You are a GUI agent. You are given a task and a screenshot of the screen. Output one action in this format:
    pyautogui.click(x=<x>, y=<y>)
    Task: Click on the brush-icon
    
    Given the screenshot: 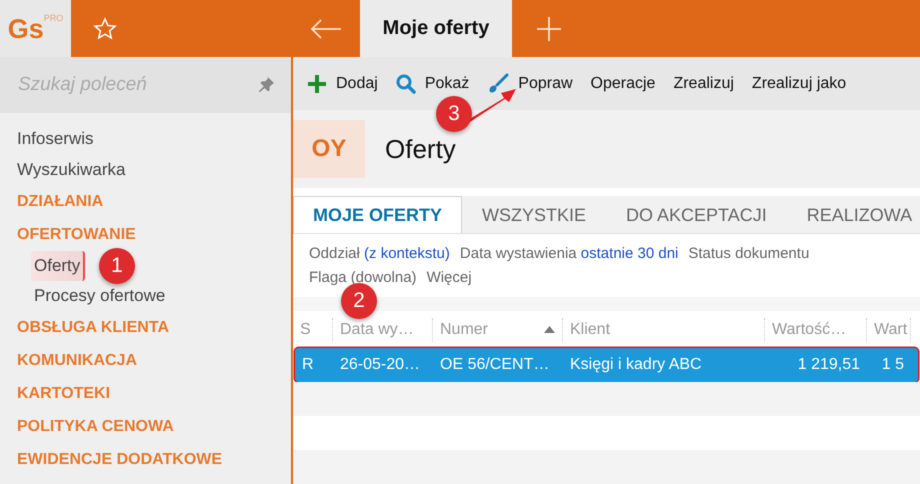 What is the action you would take?
    pyautogui.click(x=498, y=83)
    